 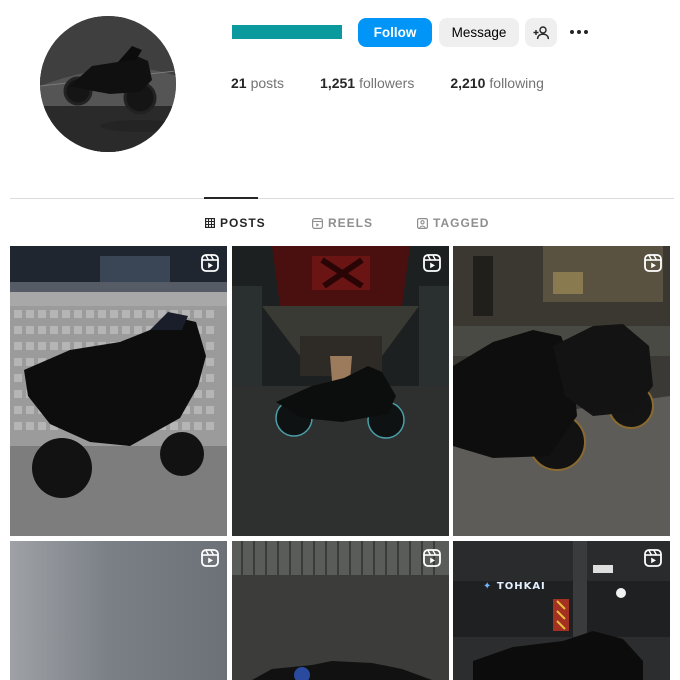 I want to click on username-redacted, so click(x=287, y=32).